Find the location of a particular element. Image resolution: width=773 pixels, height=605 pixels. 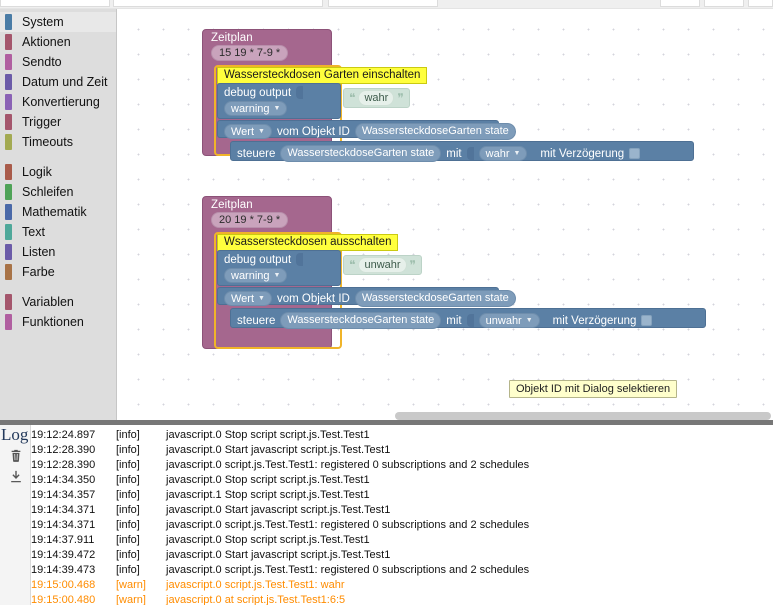

toolbox-category-schleifen: Schleifen is located at coordinates (58, 192).